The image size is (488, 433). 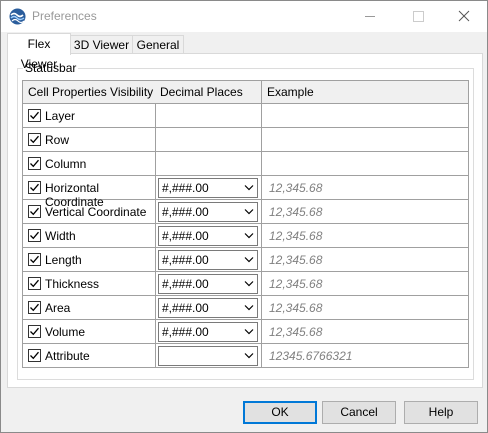 I want to click on property-label: Layer, so click(x=60, y=116).